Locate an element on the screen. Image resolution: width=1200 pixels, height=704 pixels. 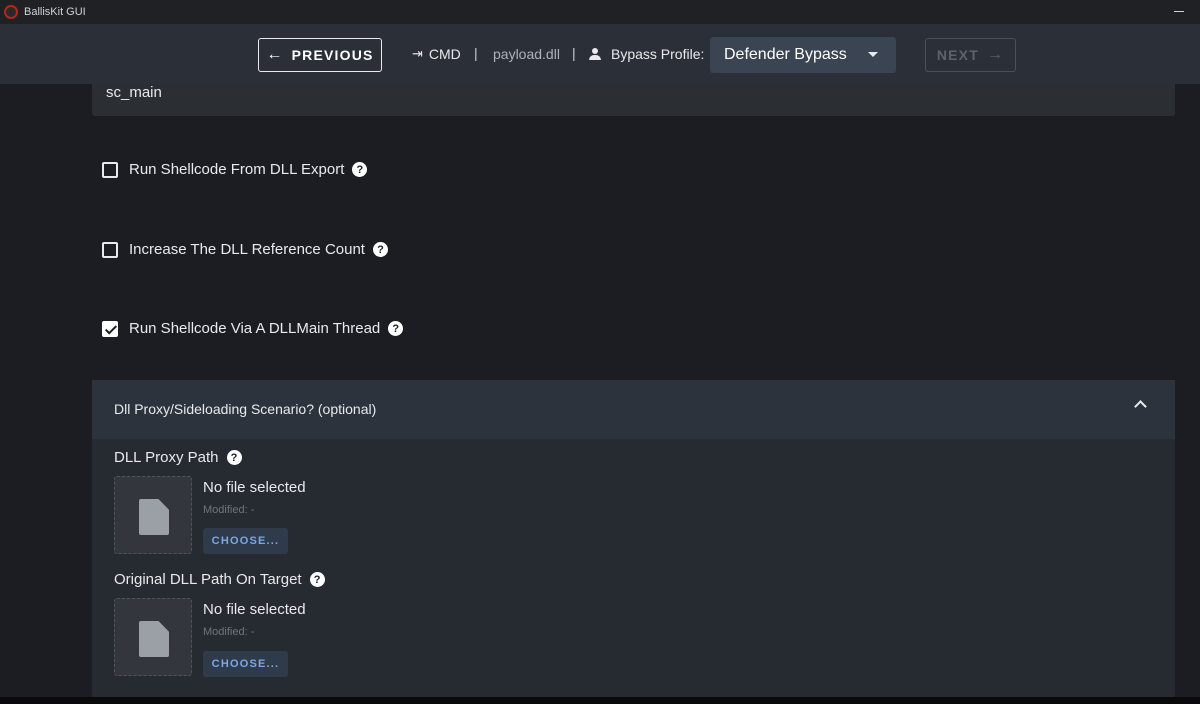
next-button: NEXT → is located at coordinates (970, 55).